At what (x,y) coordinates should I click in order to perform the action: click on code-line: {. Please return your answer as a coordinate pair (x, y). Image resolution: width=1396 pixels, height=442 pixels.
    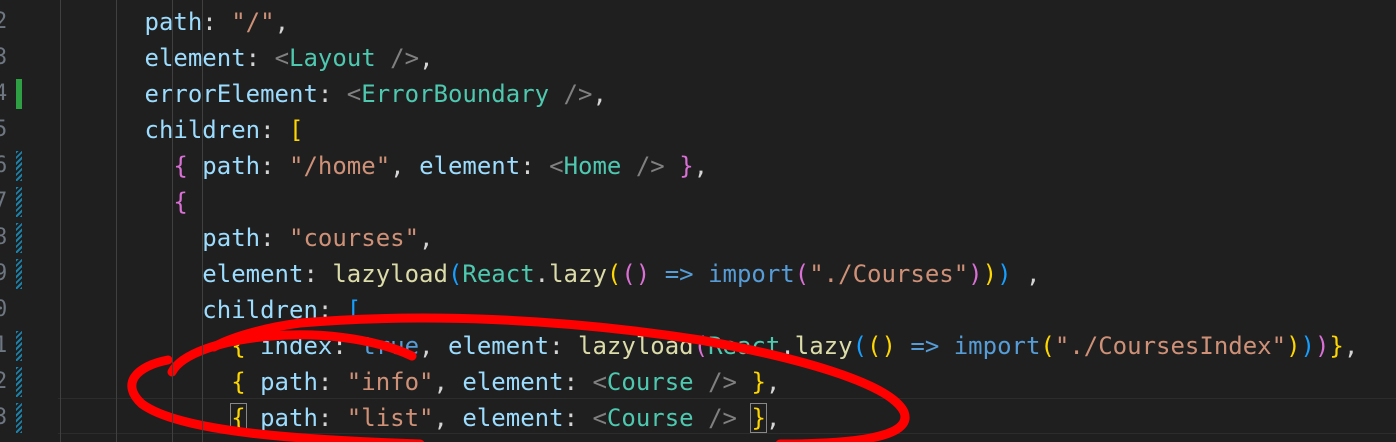
    Looking at the image, I should click on (180, 202).